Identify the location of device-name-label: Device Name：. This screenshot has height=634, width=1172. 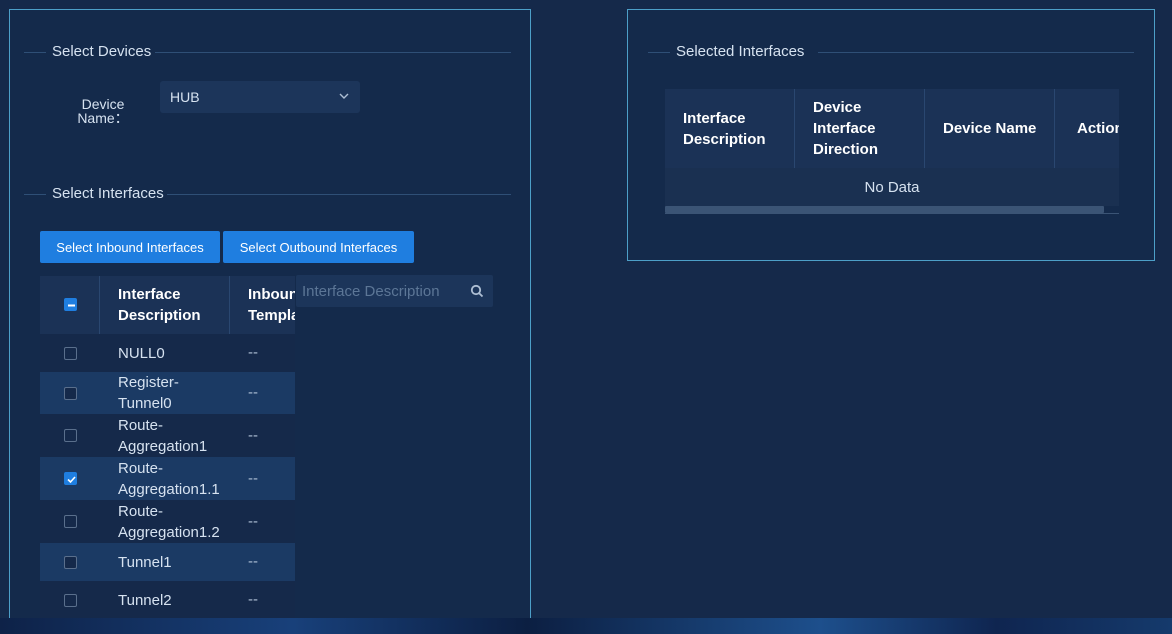
(103, 111).